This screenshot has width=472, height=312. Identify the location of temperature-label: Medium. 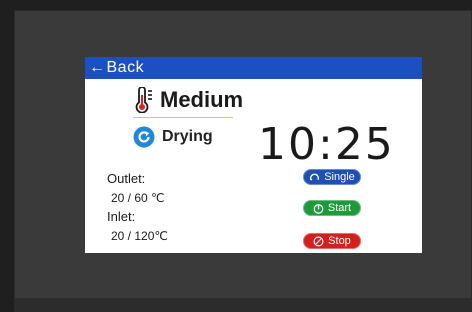
(202, 99).